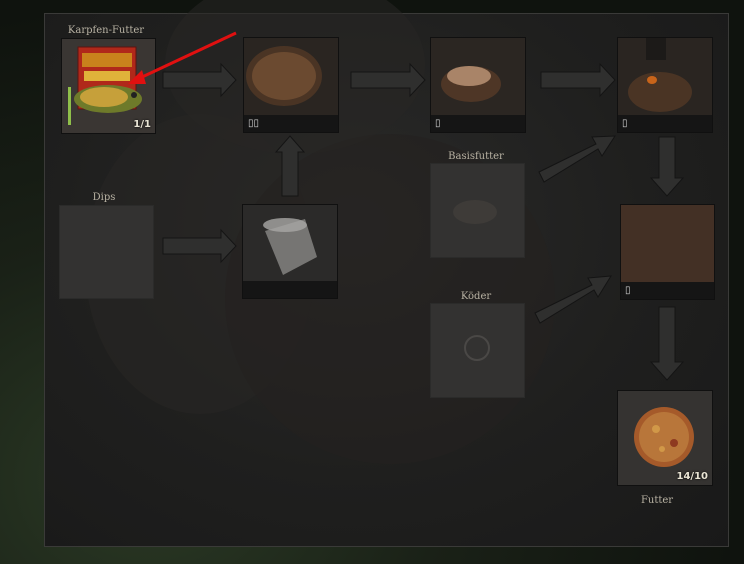  I want to click on mix-slot: ▯, so click(667, 252).